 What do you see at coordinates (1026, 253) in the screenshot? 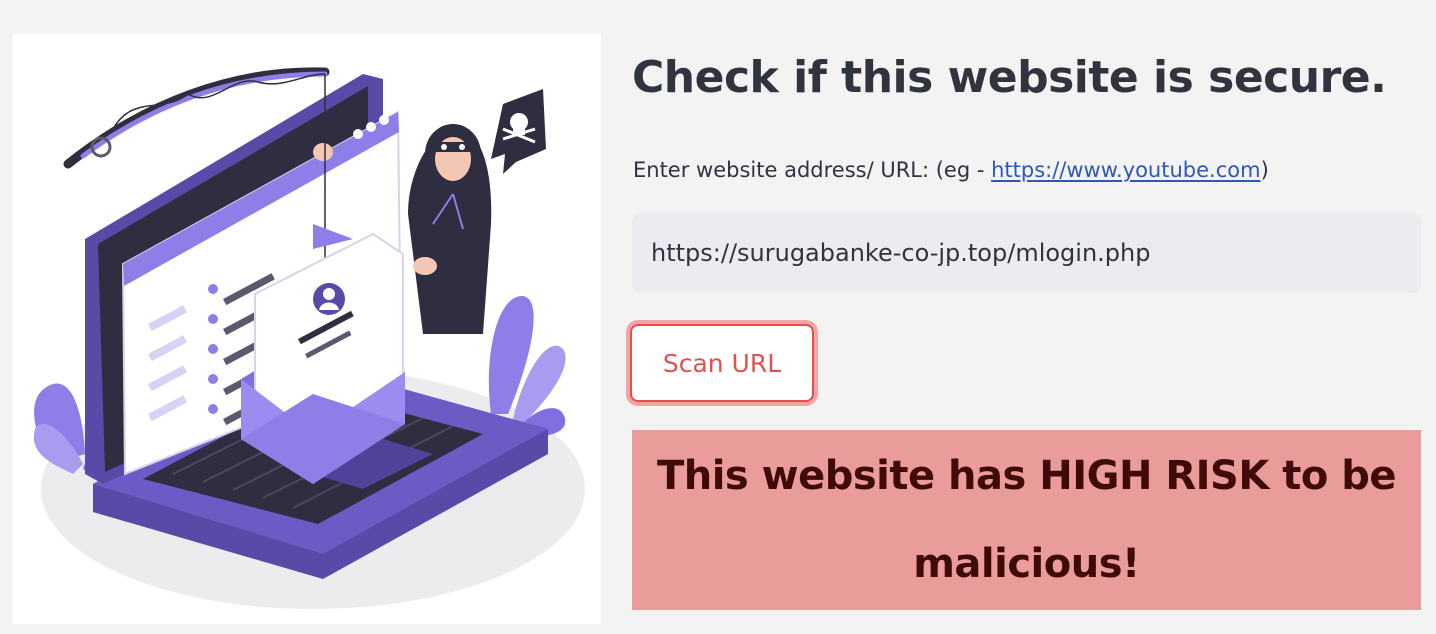
I see `url-input` at bounding box center [1026, 253].